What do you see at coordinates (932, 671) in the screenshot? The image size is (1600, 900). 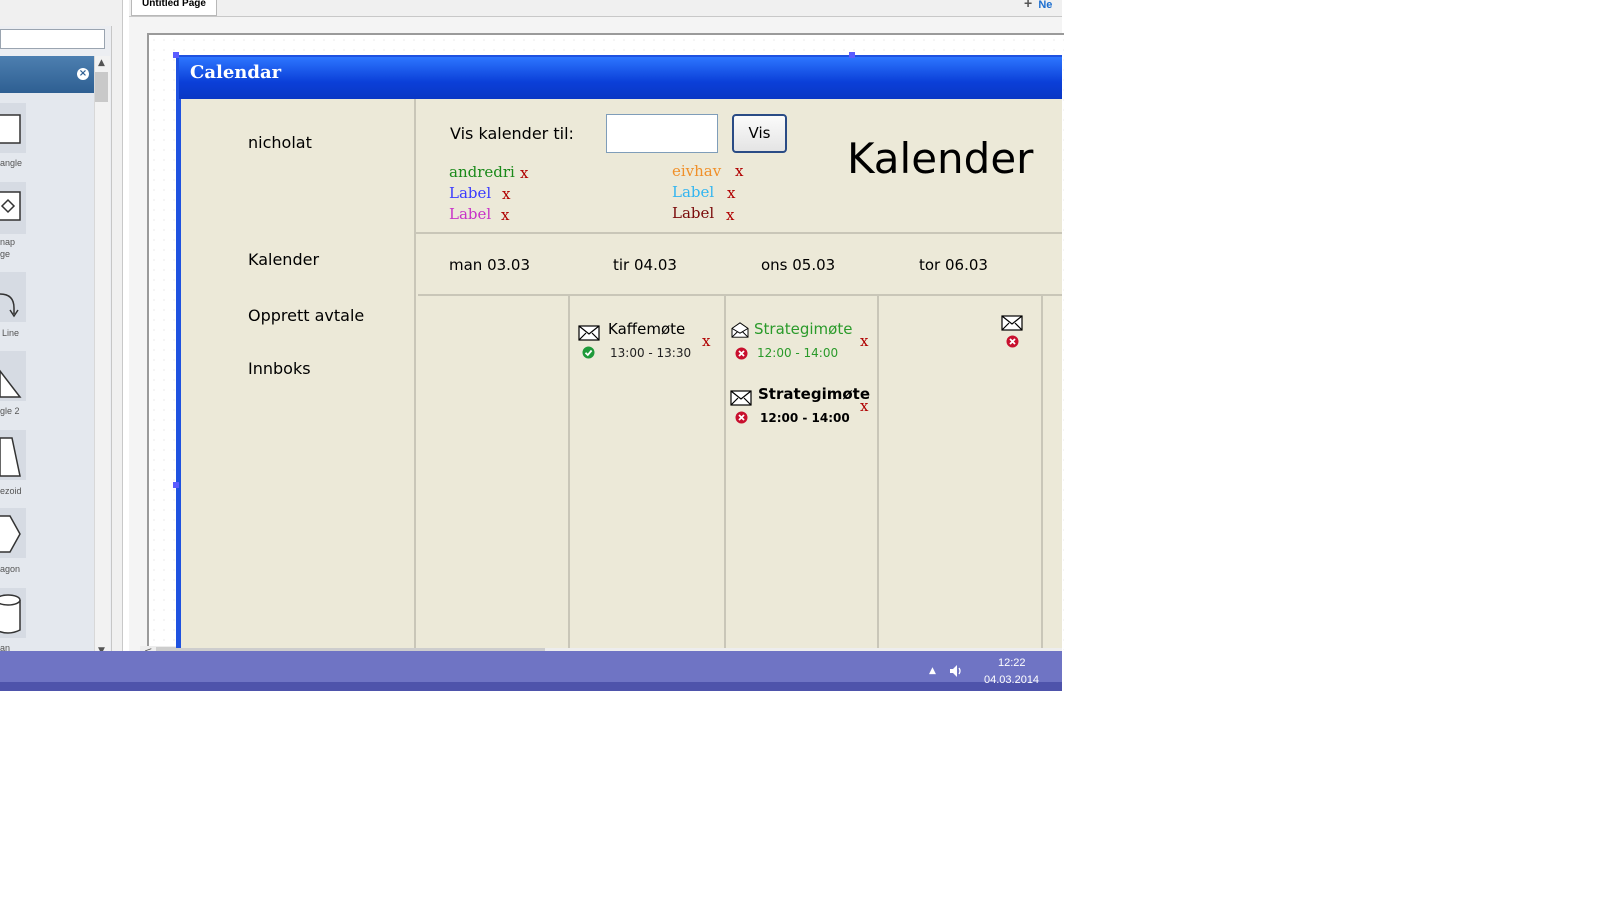 I see `tray-expand-icon: ▲` at bounding box center [932, 671].